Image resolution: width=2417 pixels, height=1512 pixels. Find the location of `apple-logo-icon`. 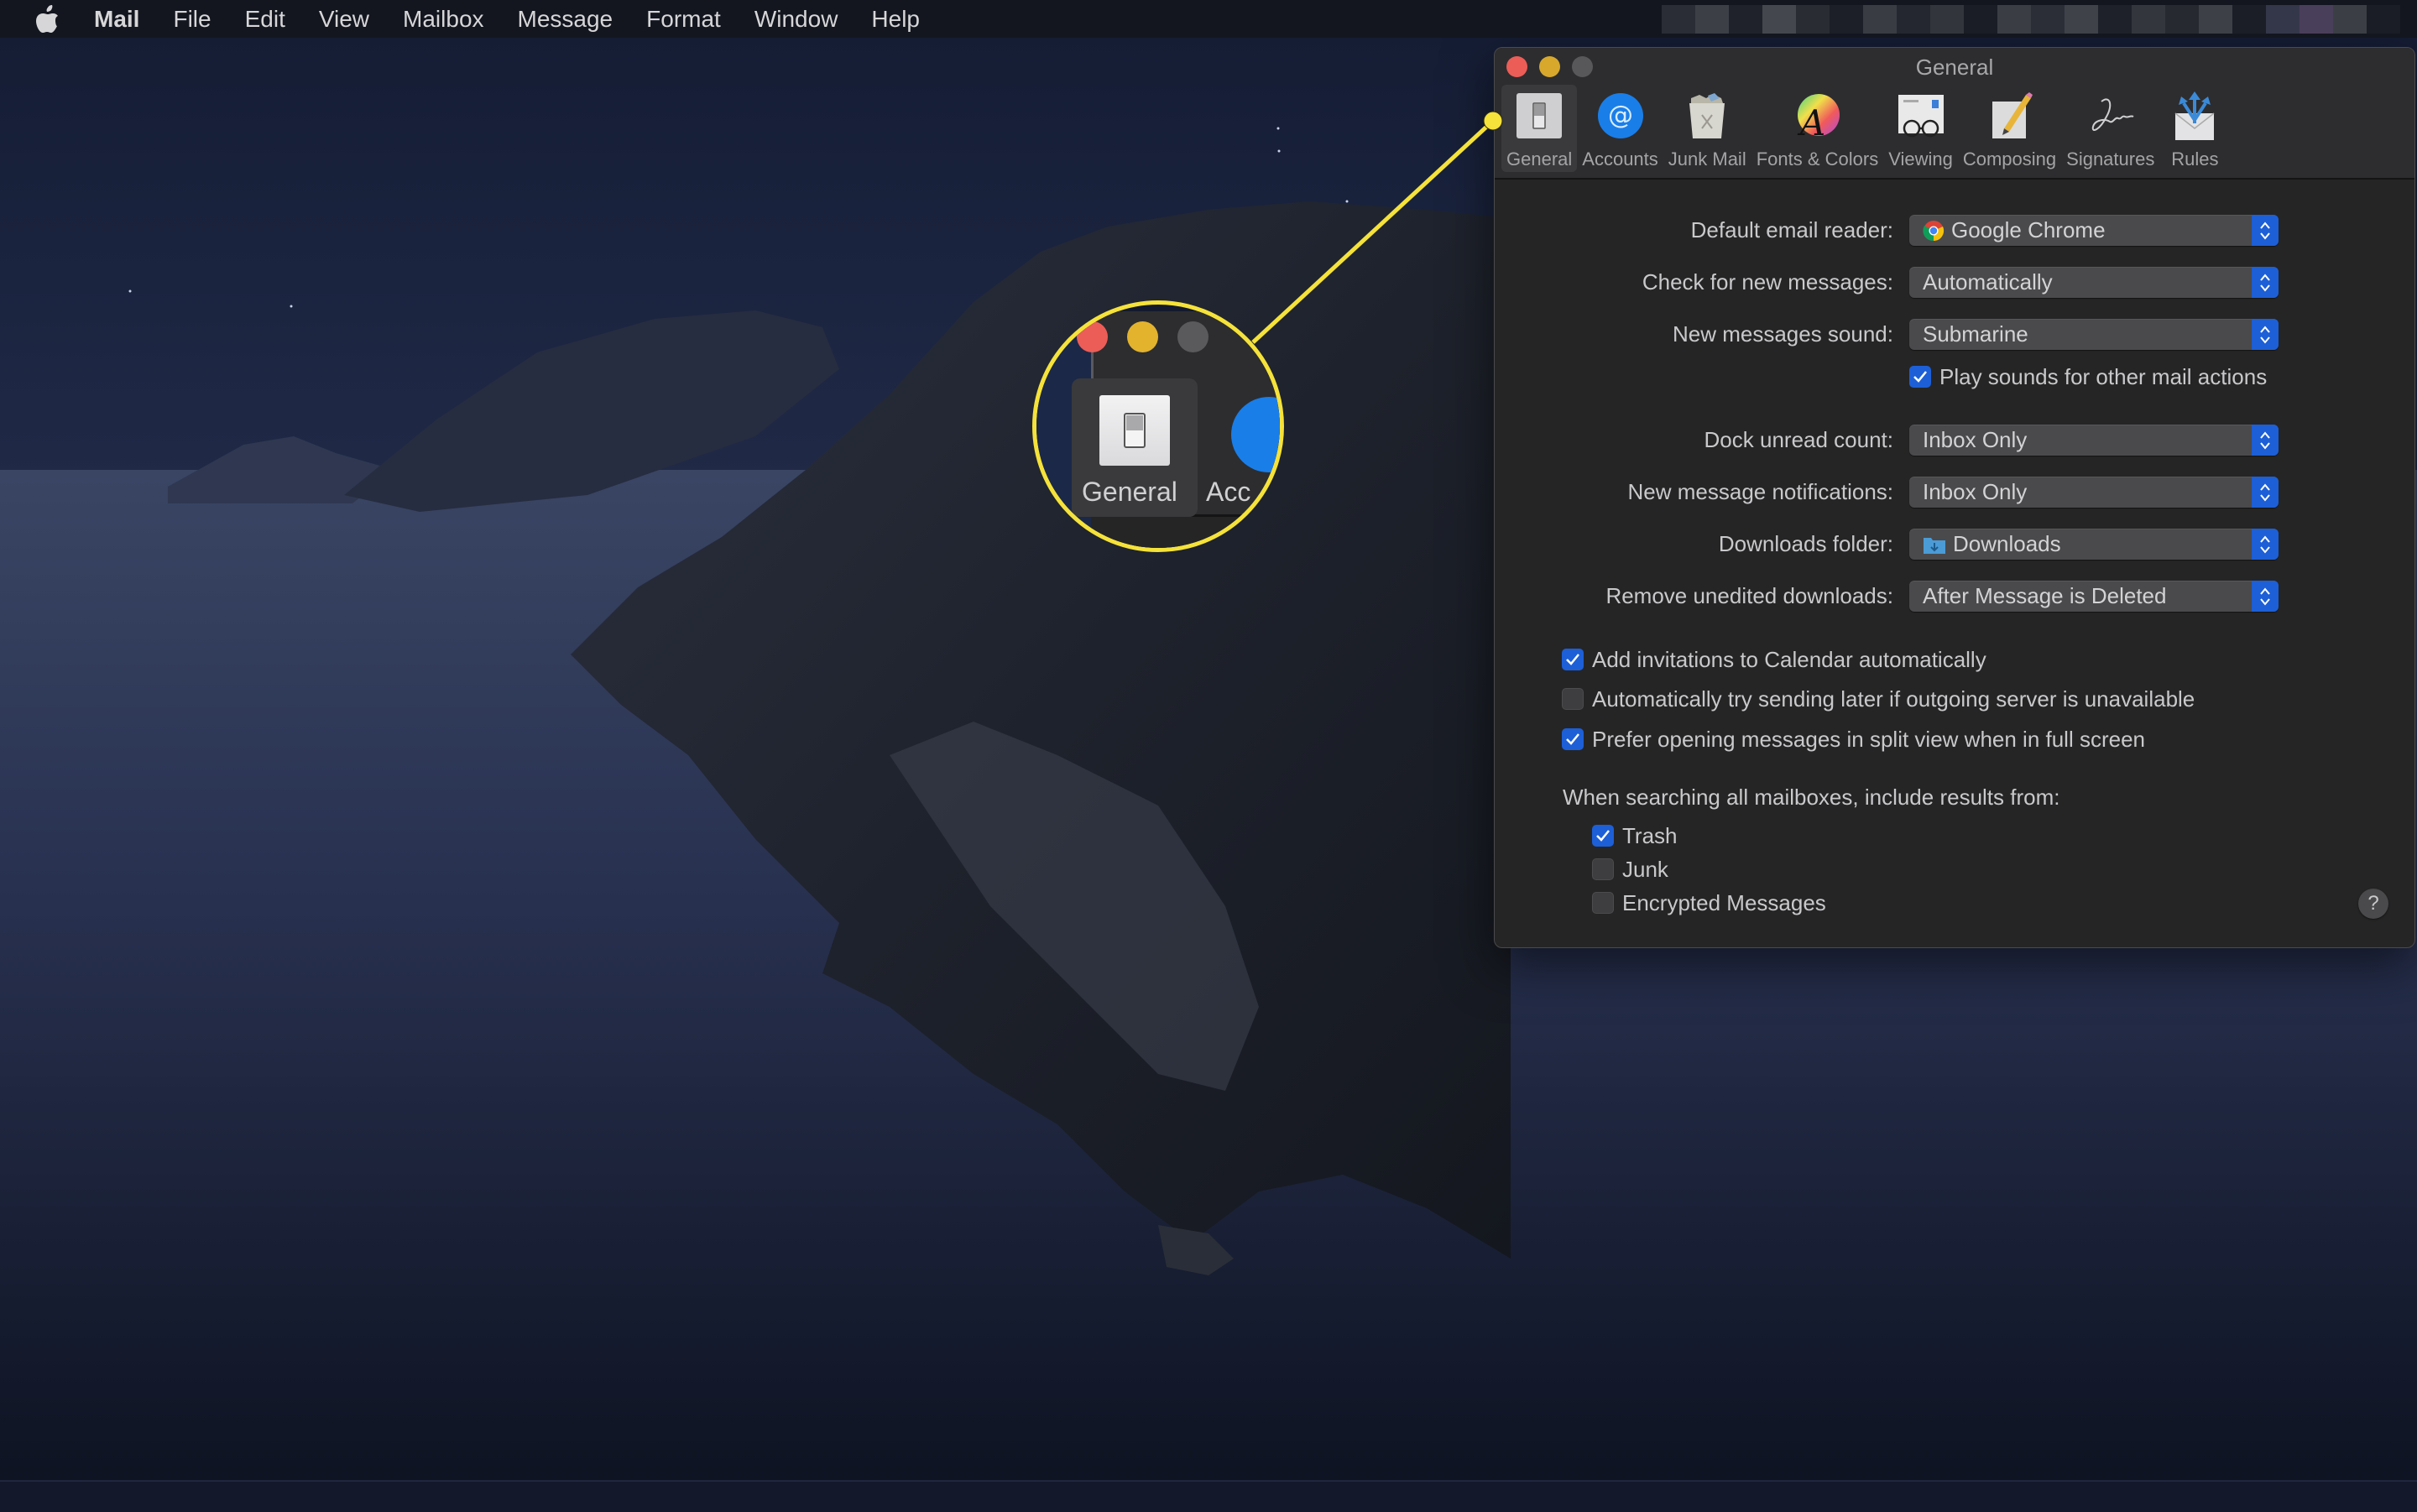

apple-logo-icon is located at coordinates (48, 19).